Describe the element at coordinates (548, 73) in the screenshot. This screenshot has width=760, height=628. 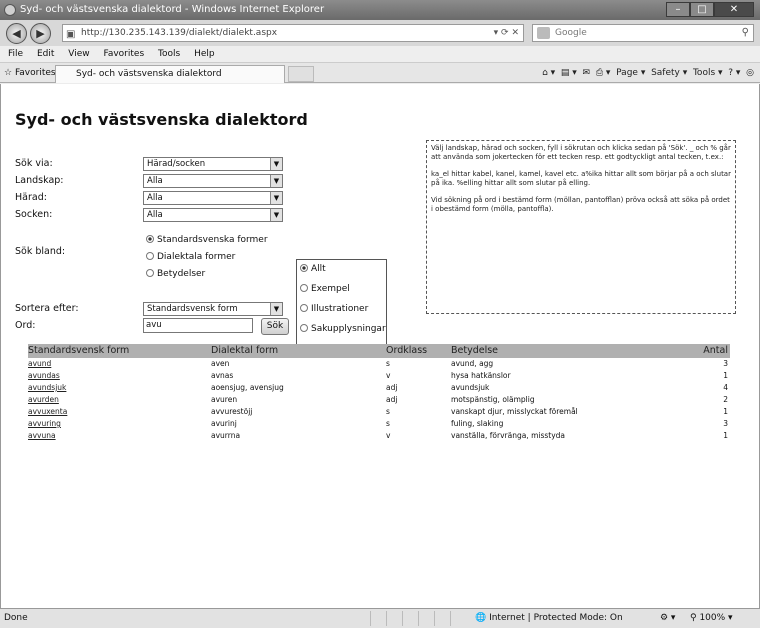
I see `home-icon: ⌂ ▾` at that location.